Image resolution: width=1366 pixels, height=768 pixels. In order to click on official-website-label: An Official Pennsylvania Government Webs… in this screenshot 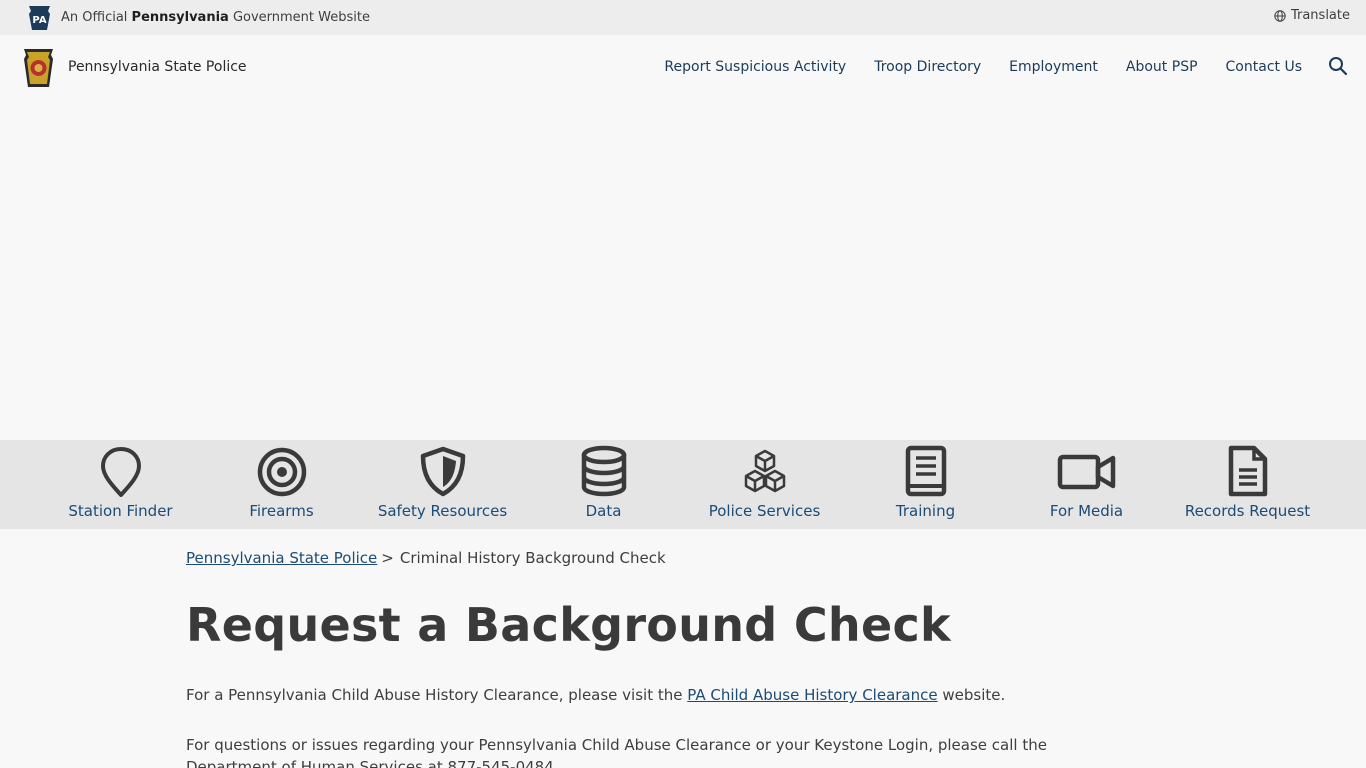, I will do `click(215, 17)`.